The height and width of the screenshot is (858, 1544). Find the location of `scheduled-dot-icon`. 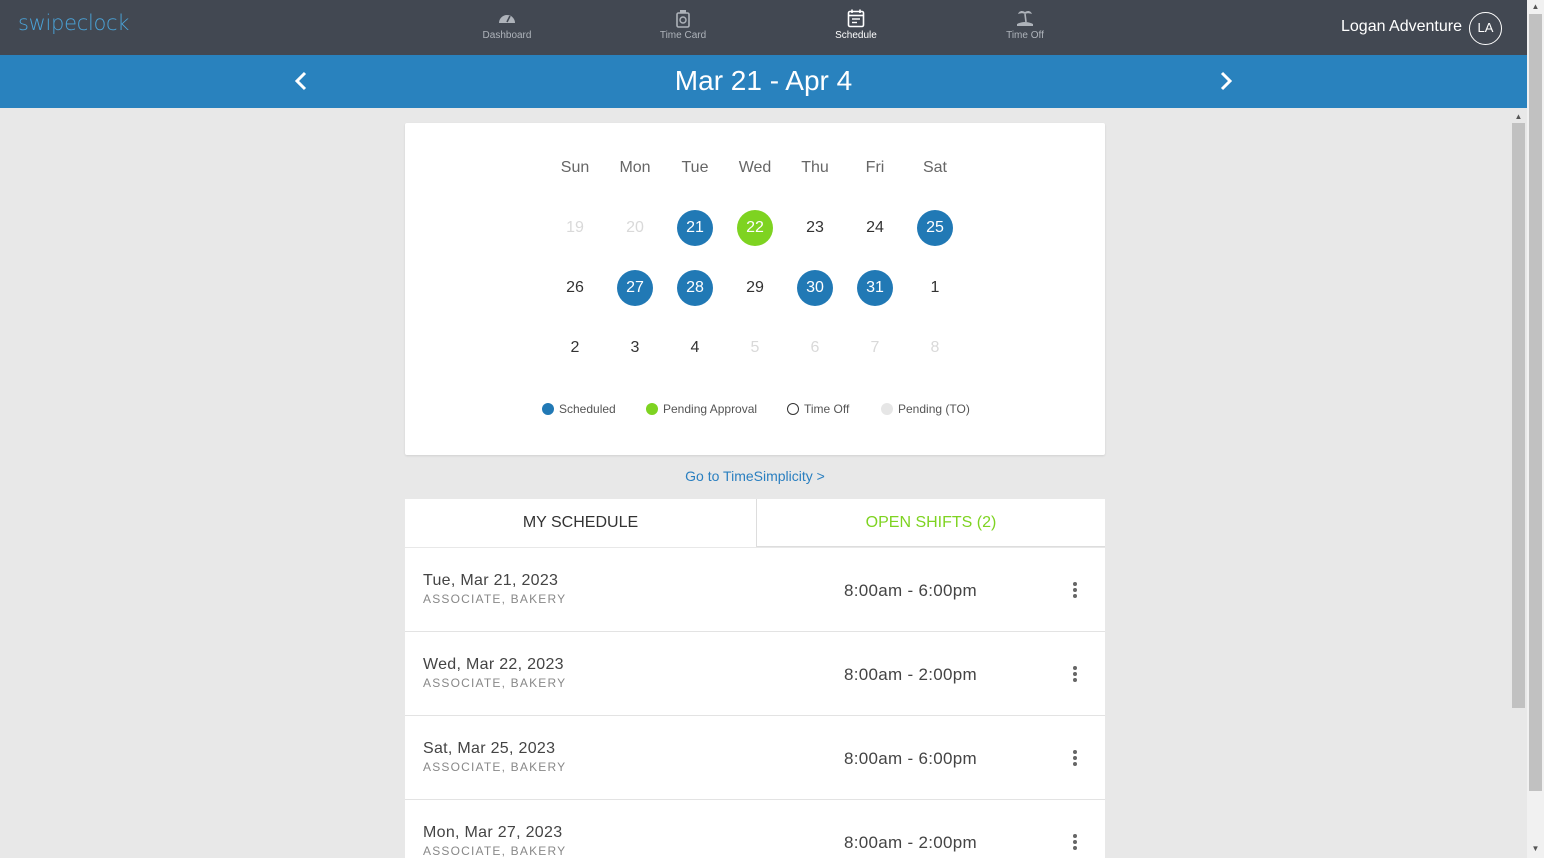

scheduled-dot-icon is located at coordinates (548, 409).